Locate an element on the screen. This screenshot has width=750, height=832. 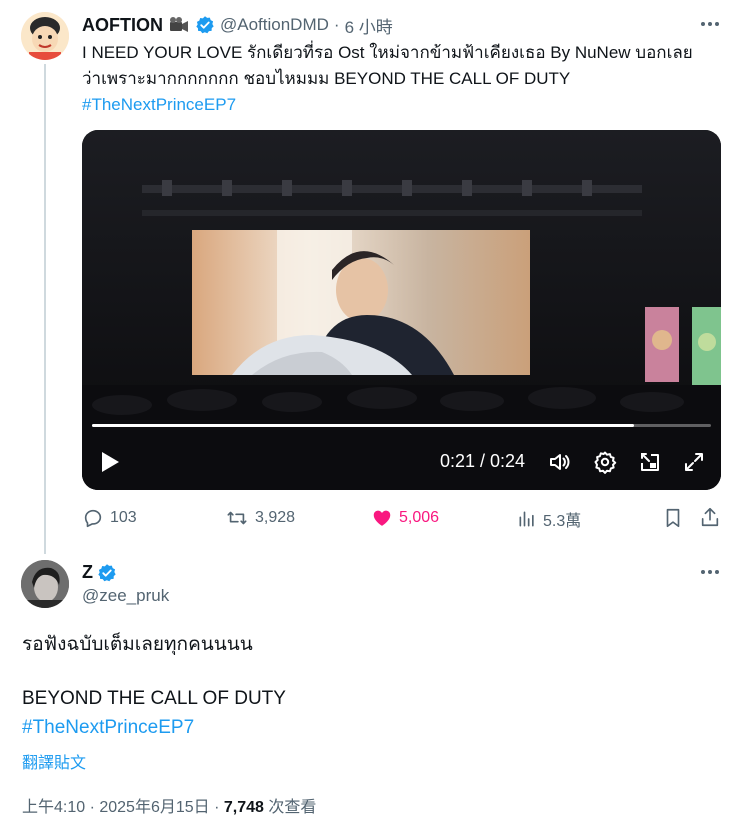
views-button: 5.3萬 is located at coordinates (549, 519).